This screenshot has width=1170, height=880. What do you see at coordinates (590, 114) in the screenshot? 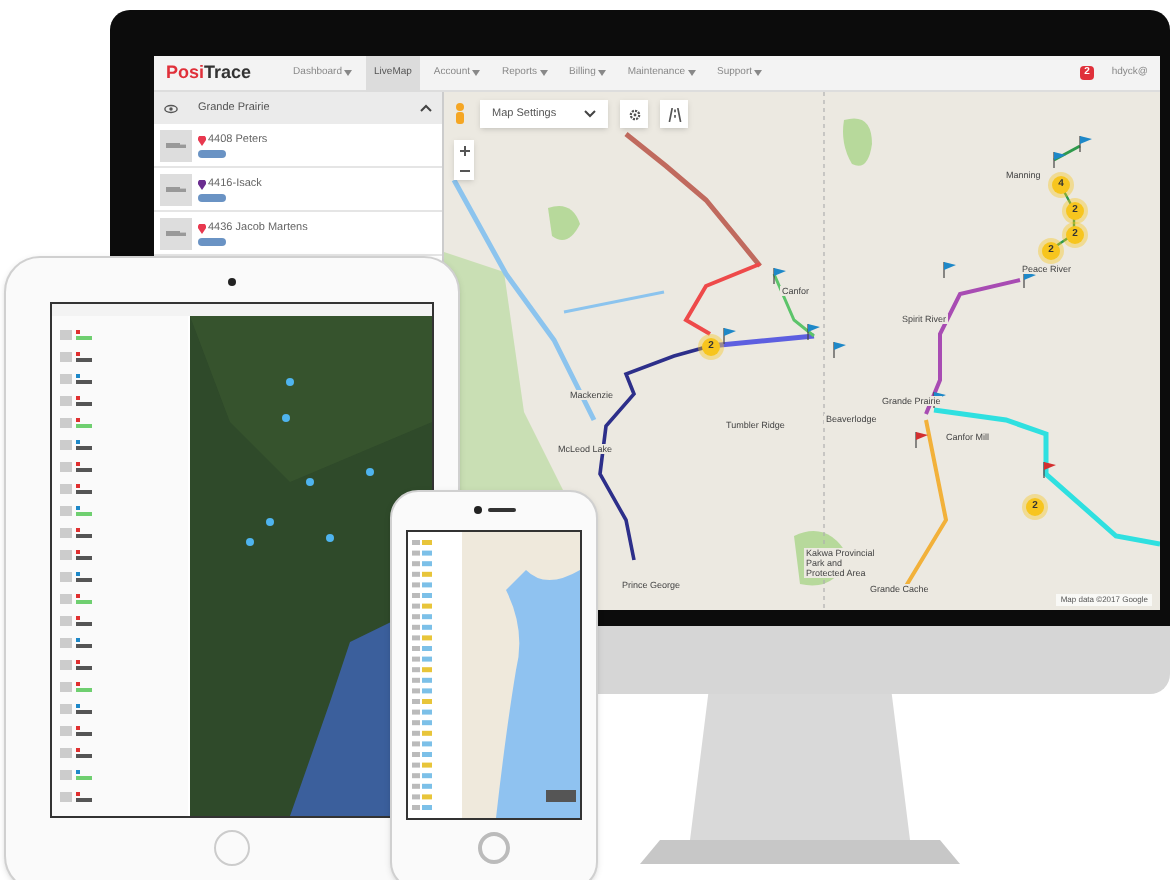
I see `chevron-down-icon` at bounding box center [590, 114].